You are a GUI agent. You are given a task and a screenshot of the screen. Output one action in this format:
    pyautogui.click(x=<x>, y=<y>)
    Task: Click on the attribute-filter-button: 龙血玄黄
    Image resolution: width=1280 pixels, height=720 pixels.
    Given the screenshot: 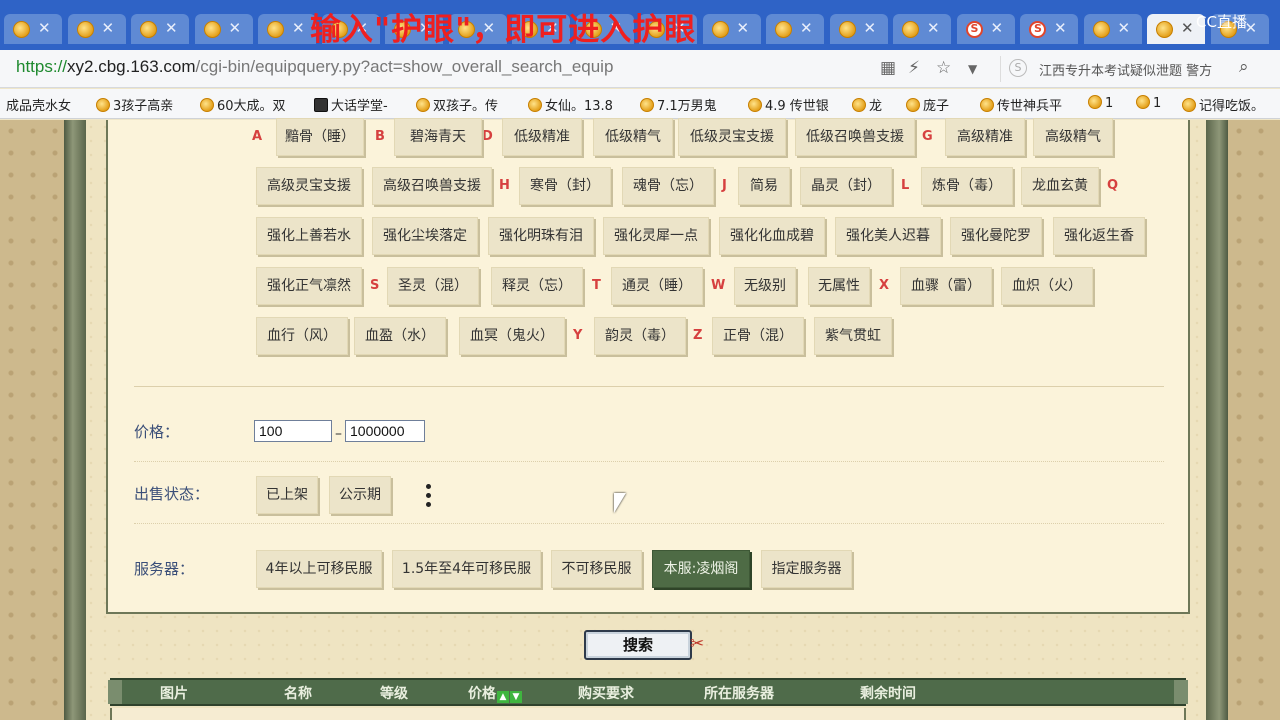 What is the action you would take?
    pyautogui.click(x=1060, y=186)
    